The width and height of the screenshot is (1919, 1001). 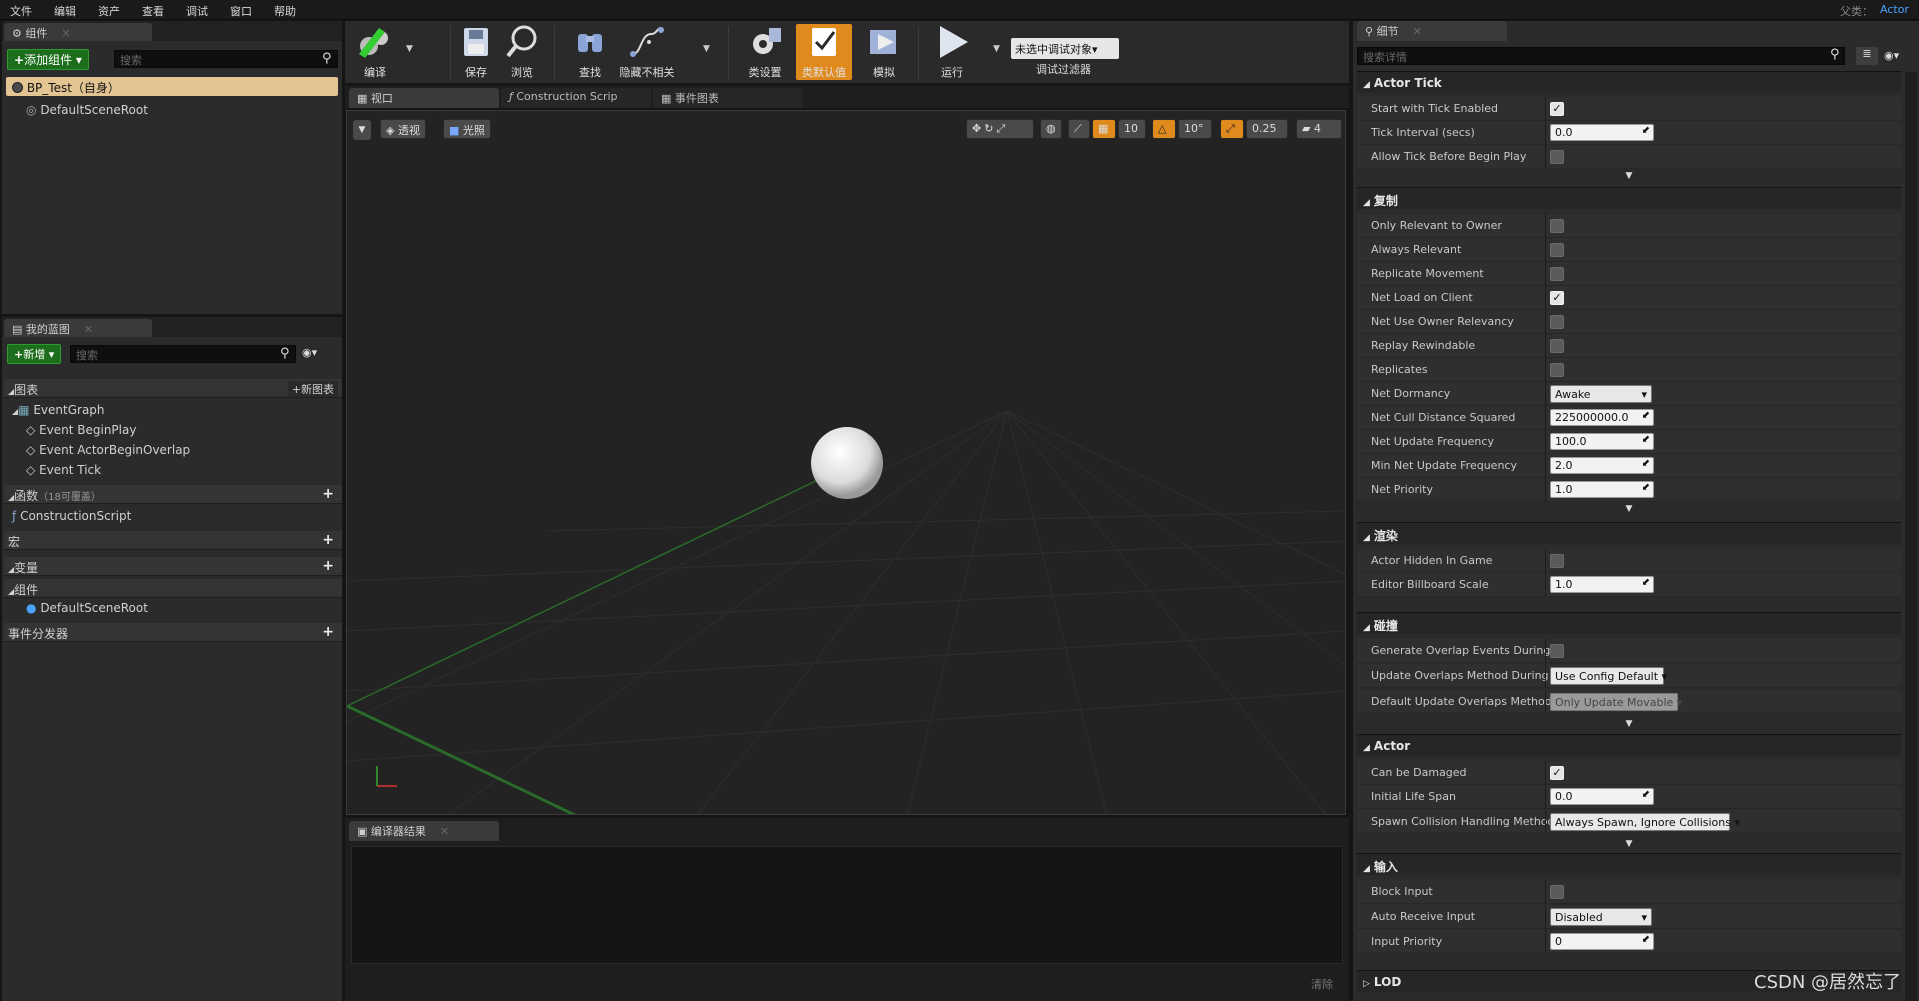 I want to click on grid-snap-value: 10, so click(x=1132, y=129).